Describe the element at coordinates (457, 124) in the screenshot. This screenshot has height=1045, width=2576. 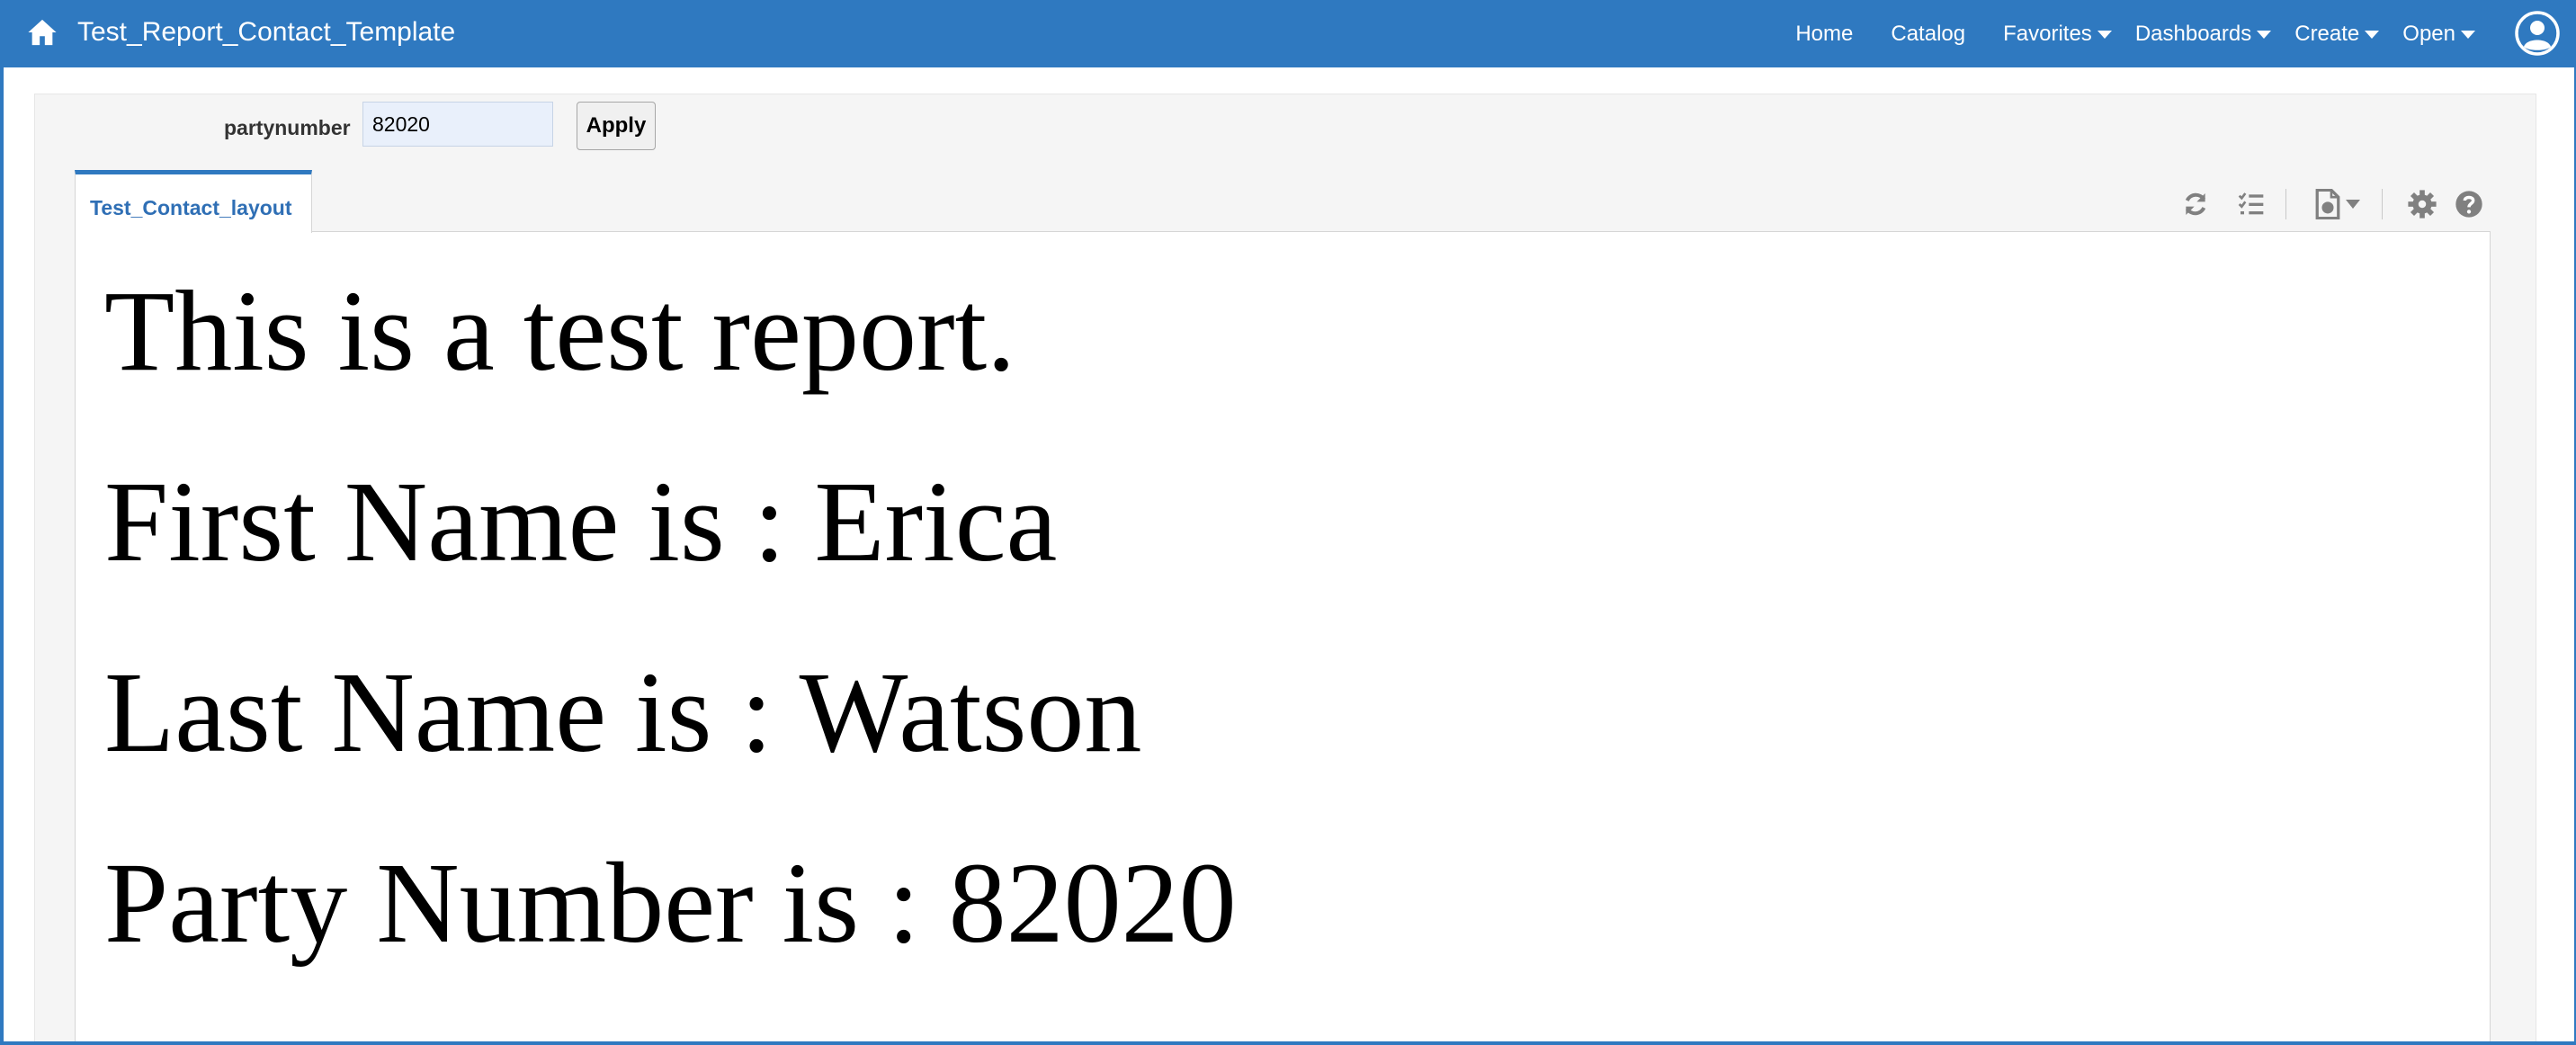
I see `partynumber-input` at that location.